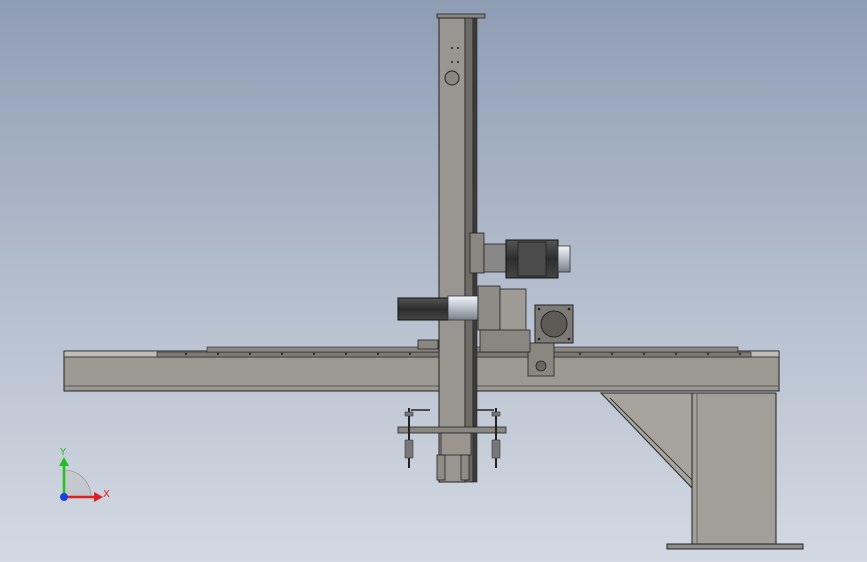 The width and height of the screenshot is (867, 562). Describe the element at coordinates (77, 483) in the screenshot. I see `triad-plane-icon` at that location.